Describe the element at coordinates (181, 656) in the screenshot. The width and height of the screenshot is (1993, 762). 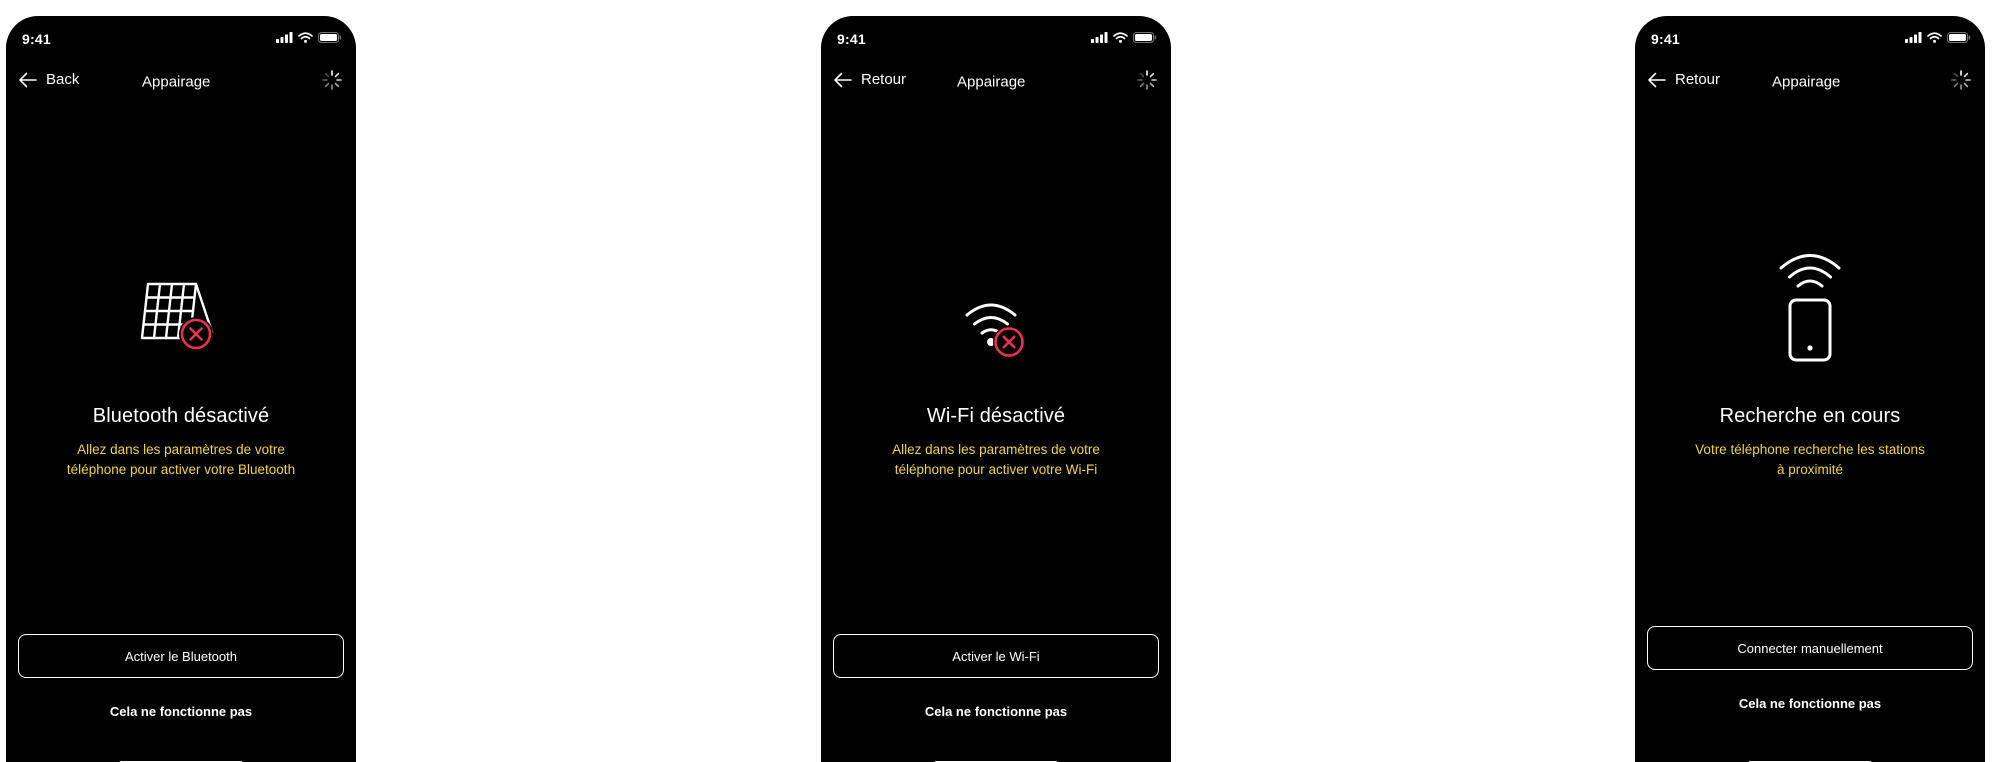
I see `activate-bluetooth-button: Activer le Bluetooth` at that location.